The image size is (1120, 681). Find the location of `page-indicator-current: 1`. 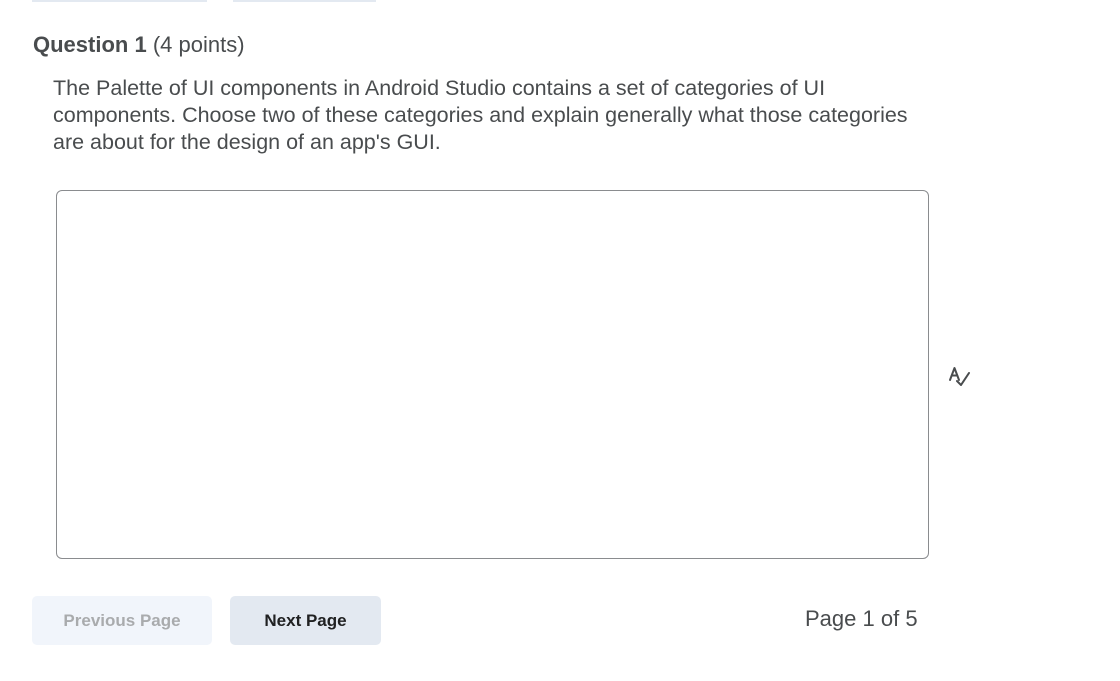

page-indicator-current: 1 is located at coordinates (868, 618).